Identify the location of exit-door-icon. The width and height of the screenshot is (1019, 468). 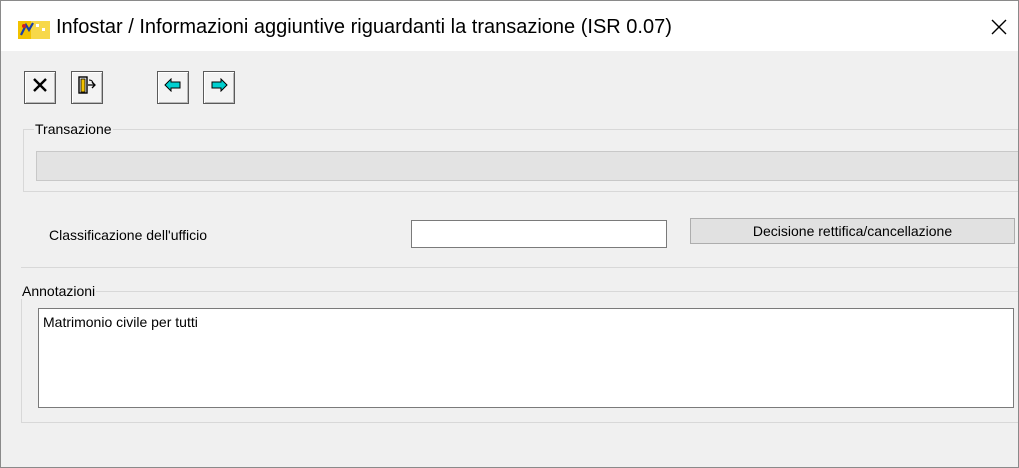
(87, 87).